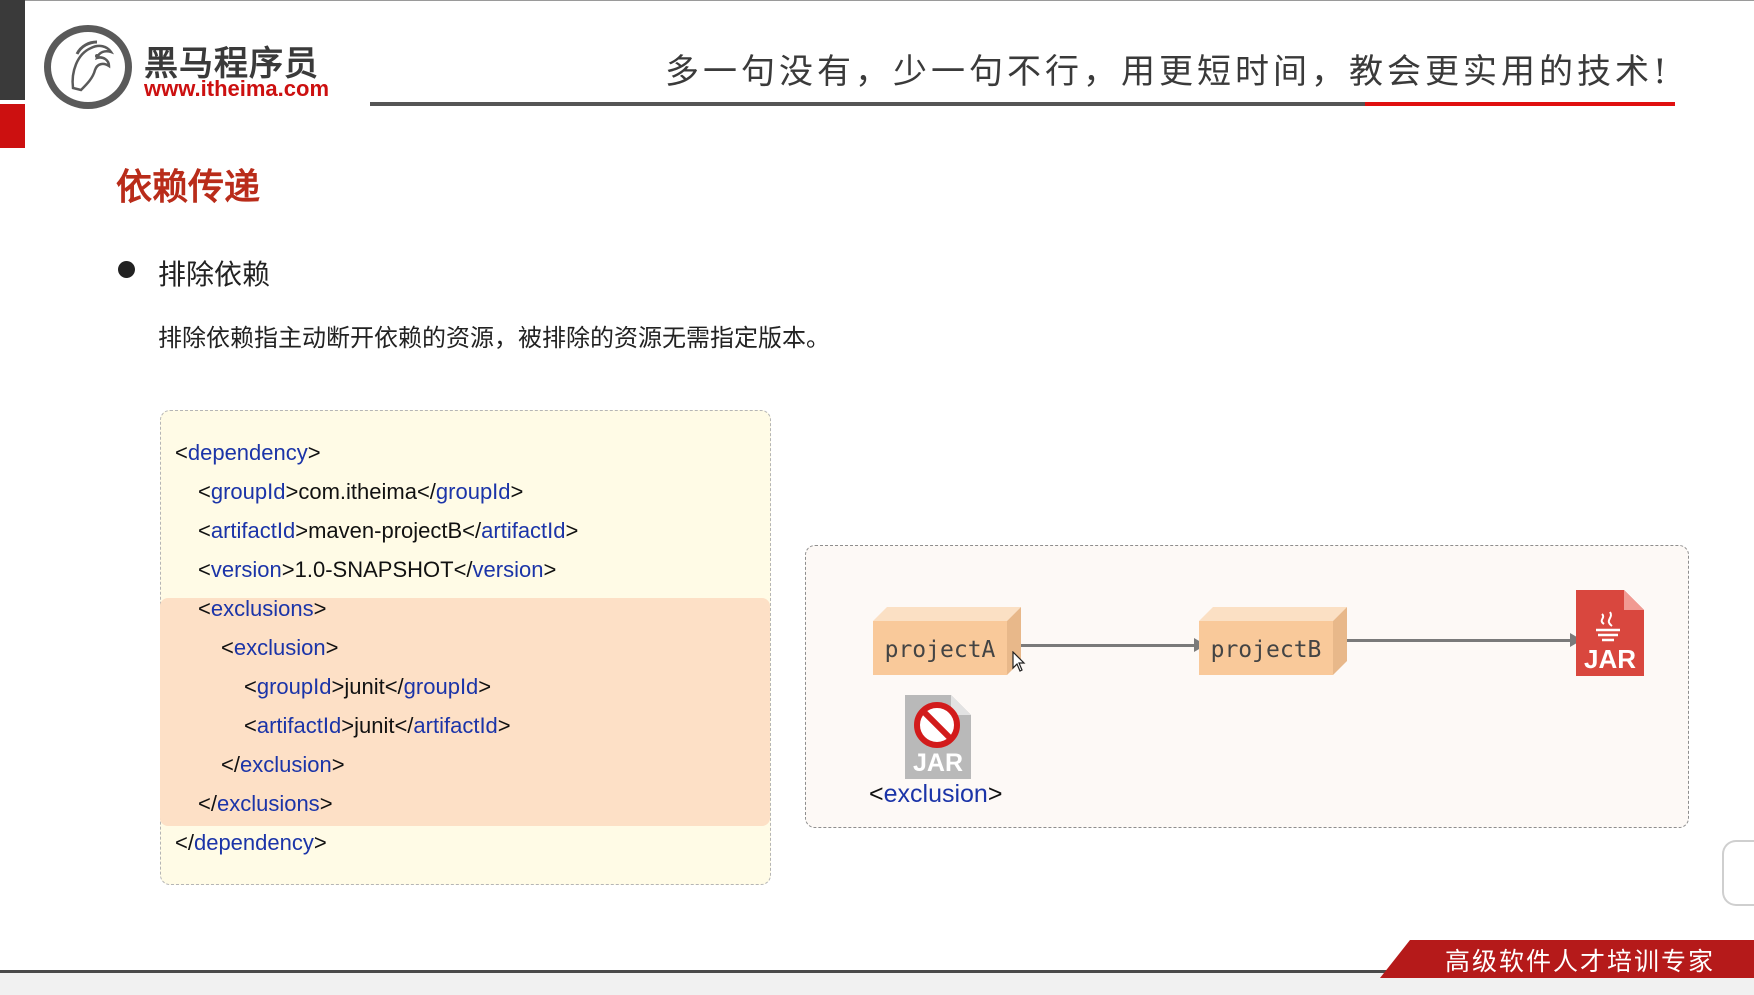 This screenshot has height=995, width=1754. What do you see at coordinates (12, 126) in the screenshot?
I see `left-accent-red` at bounding box center [12, 126].